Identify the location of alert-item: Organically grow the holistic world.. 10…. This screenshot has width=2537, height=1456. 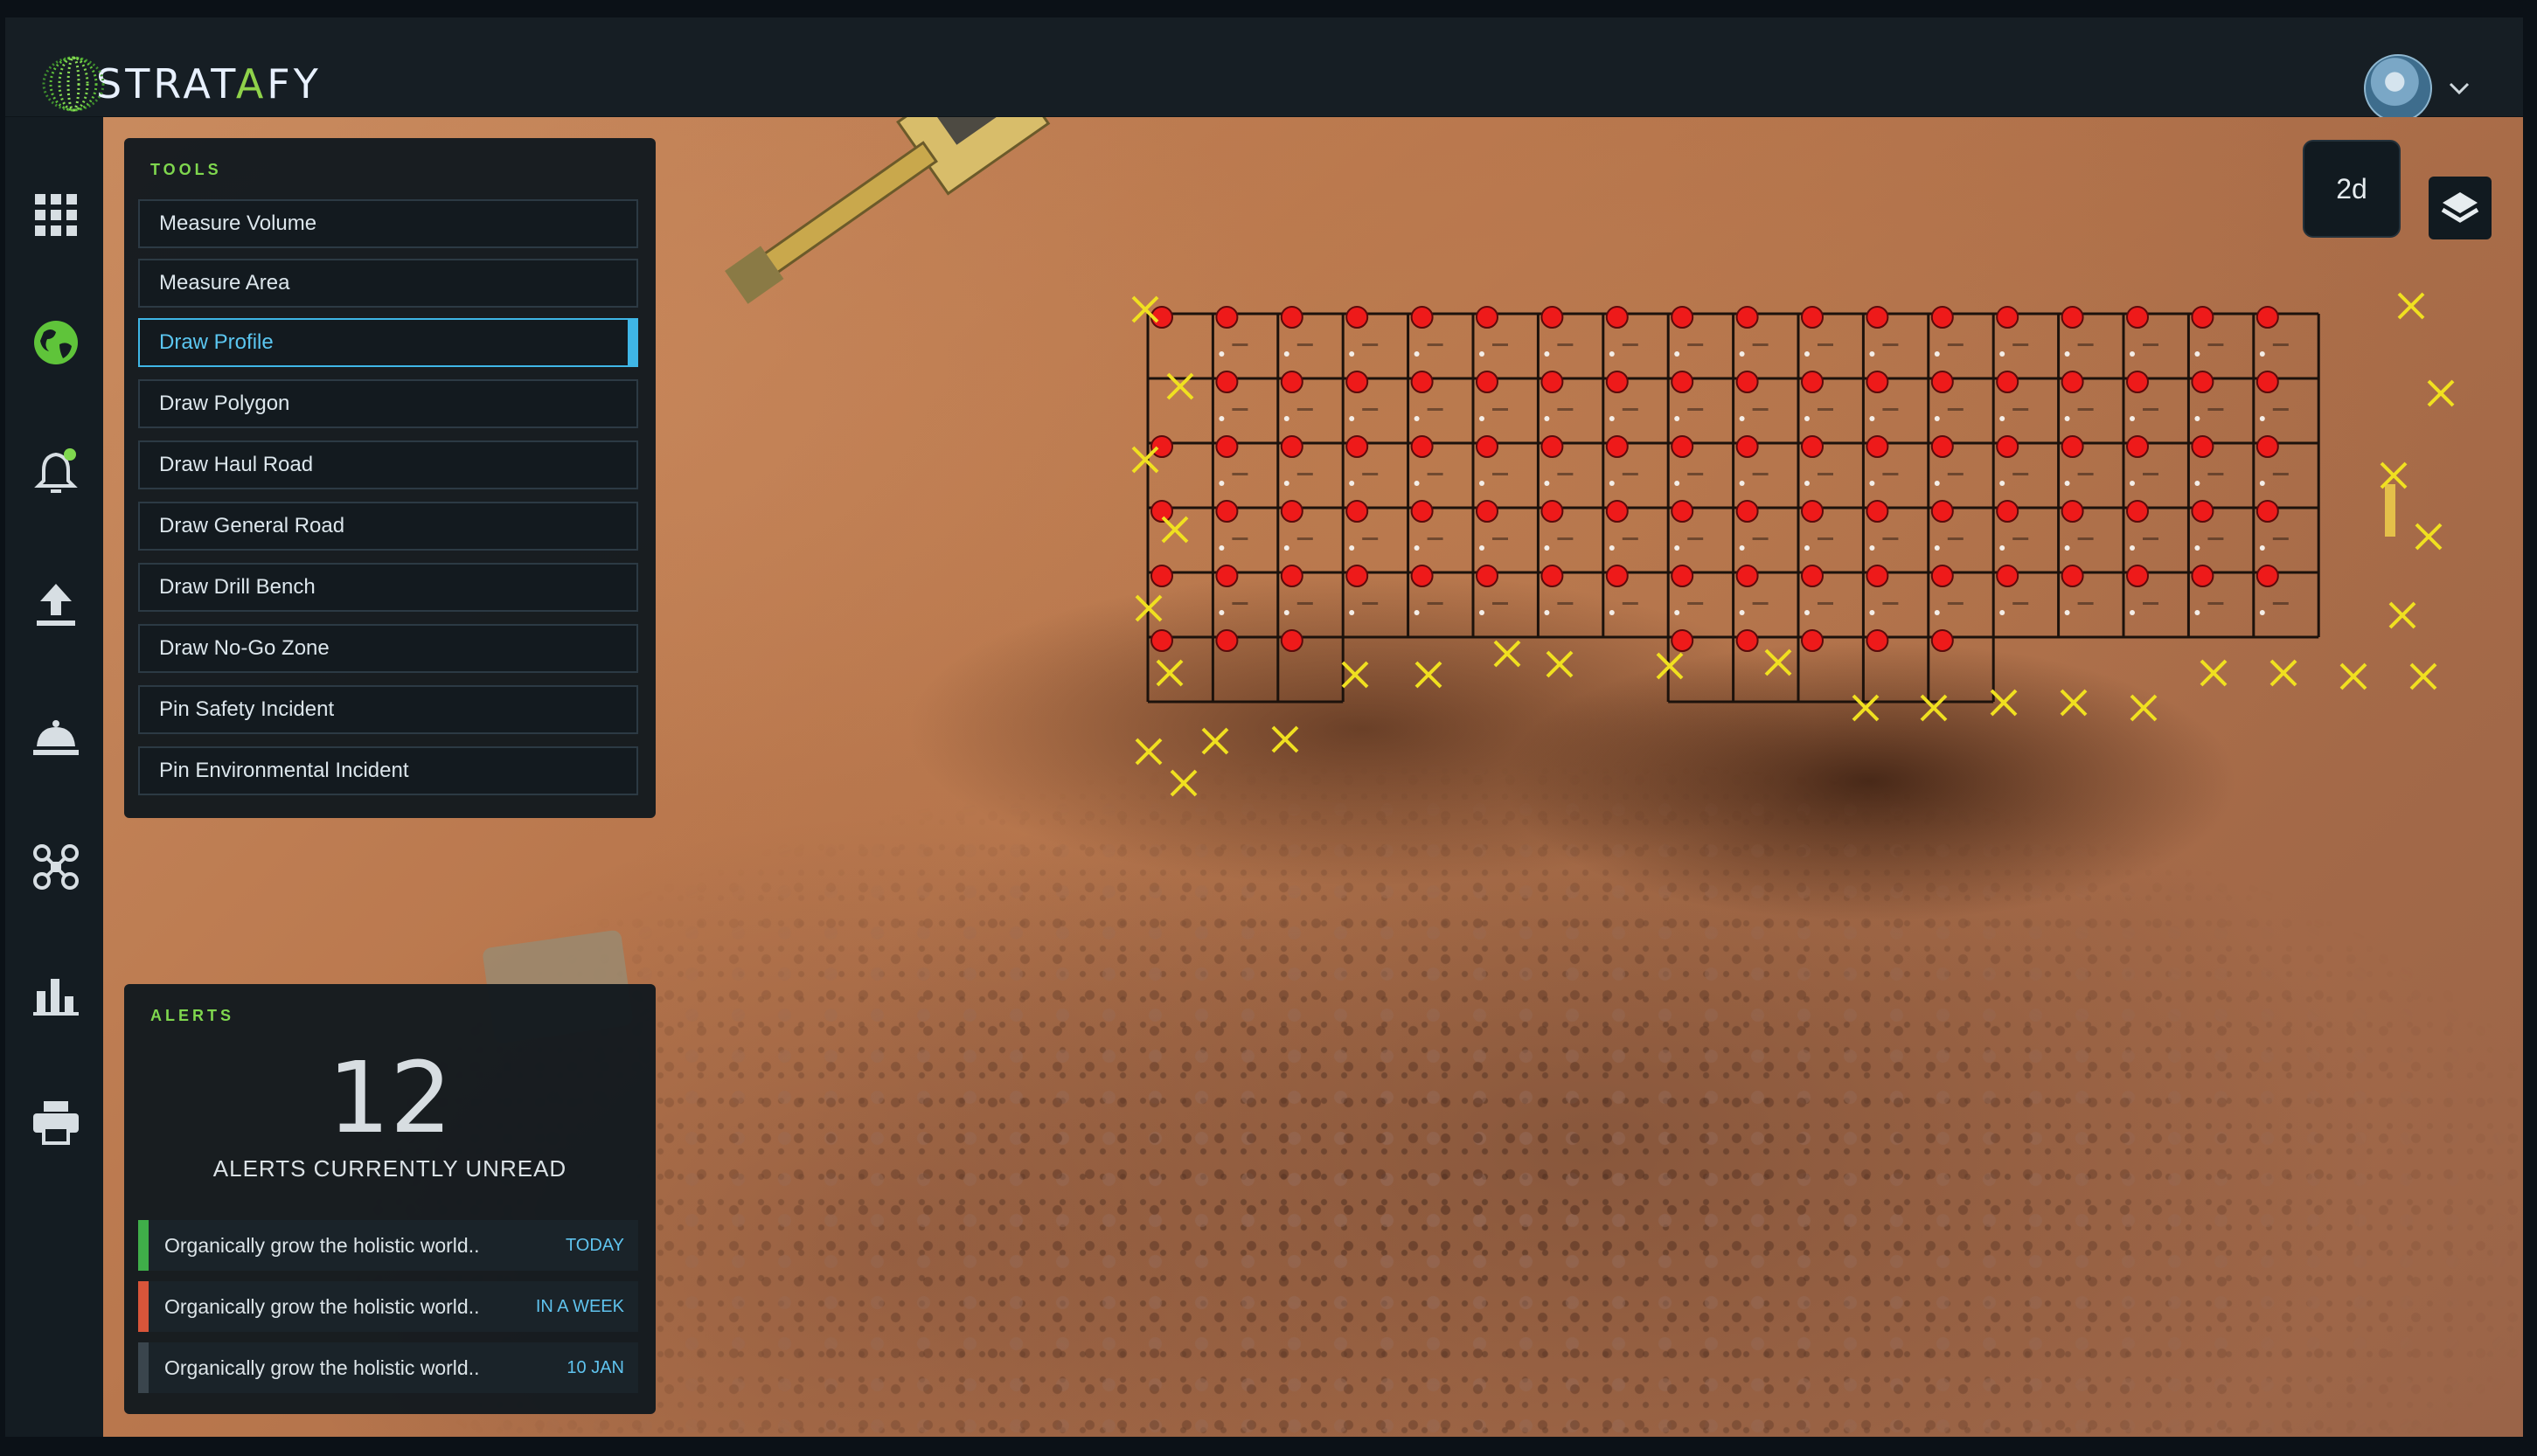
(388, 1367).